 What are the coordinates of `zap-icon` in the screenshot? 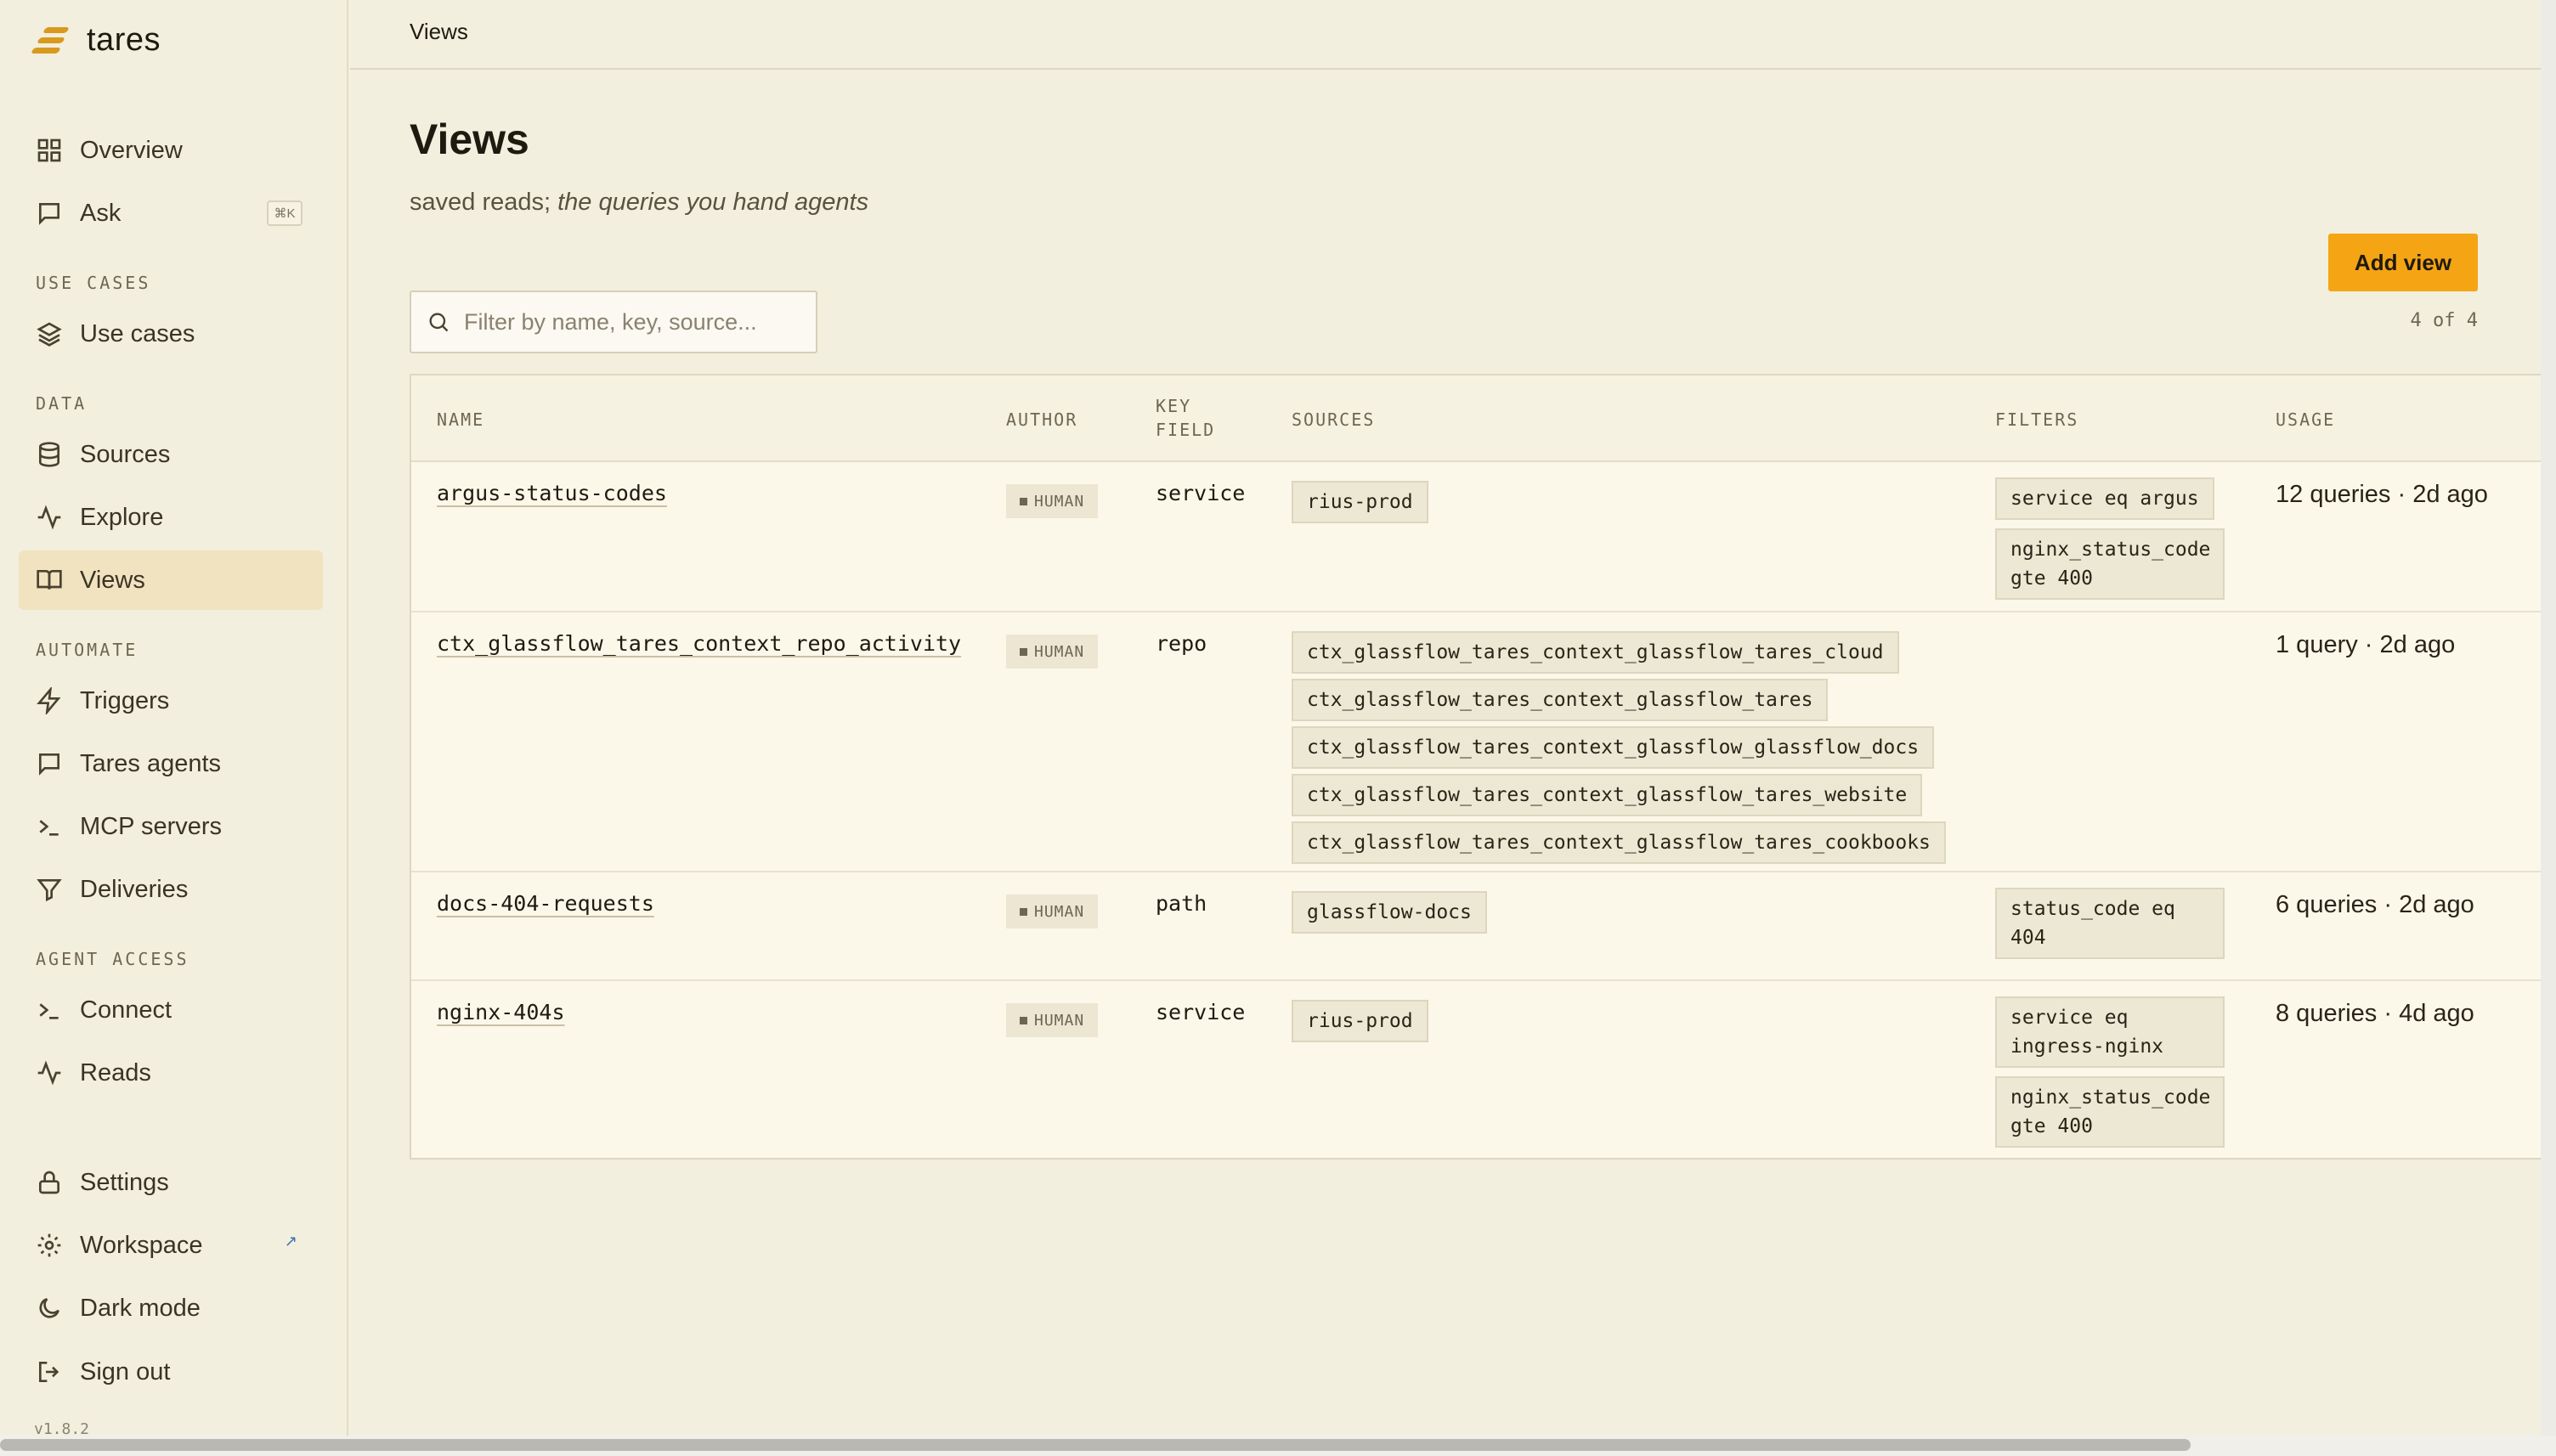 It's located at (49, 700).